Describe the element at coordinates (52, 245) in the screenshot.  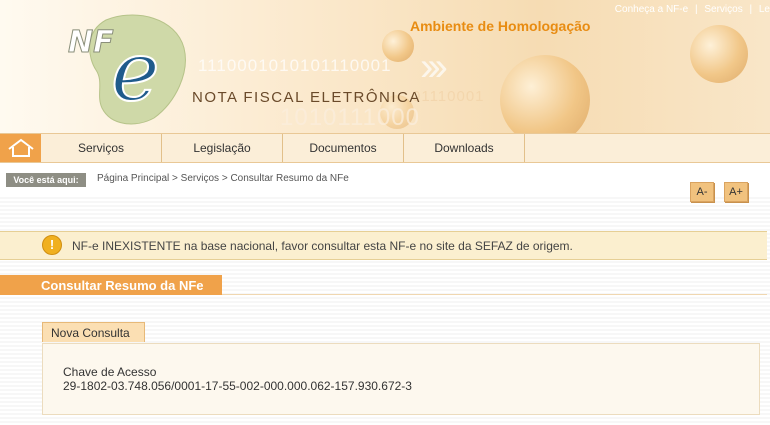
I see `exclamation-icon: !` at that location.